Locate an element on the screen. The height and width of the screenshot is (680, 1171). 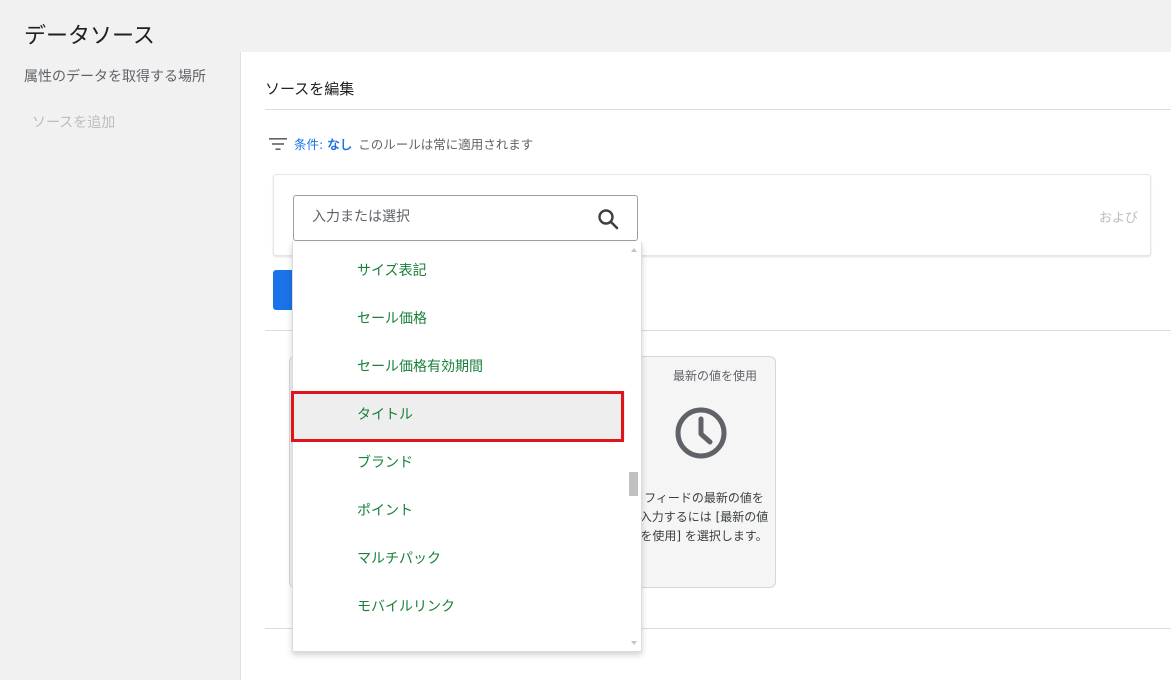
condition-value: なし is located at coordinates (339, 143).